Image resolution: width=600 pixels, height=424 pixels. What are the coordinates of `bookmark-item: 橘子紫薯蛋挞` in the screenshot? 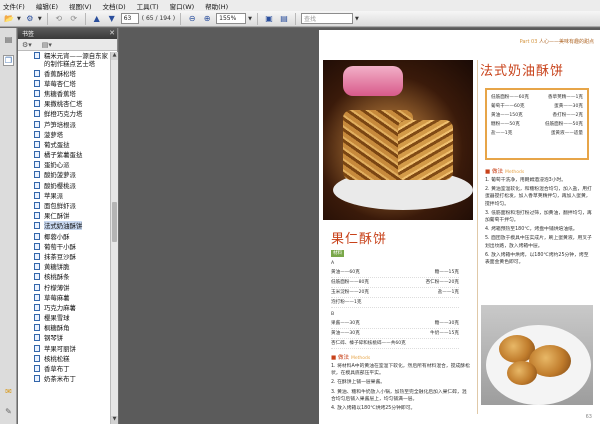 It's located at (64, 155).